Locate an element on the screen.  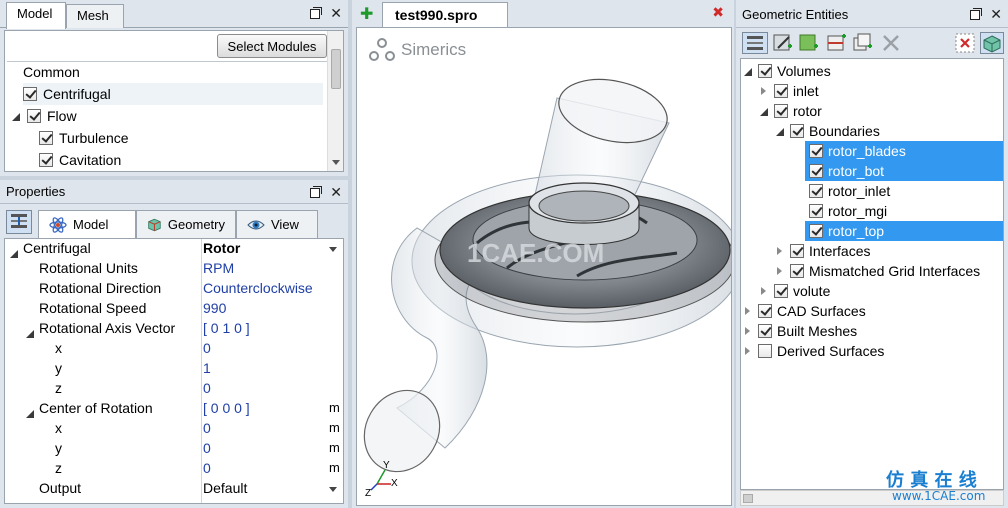
property-value: [ 0 0 0 ] is located at coordinates (226, 408).